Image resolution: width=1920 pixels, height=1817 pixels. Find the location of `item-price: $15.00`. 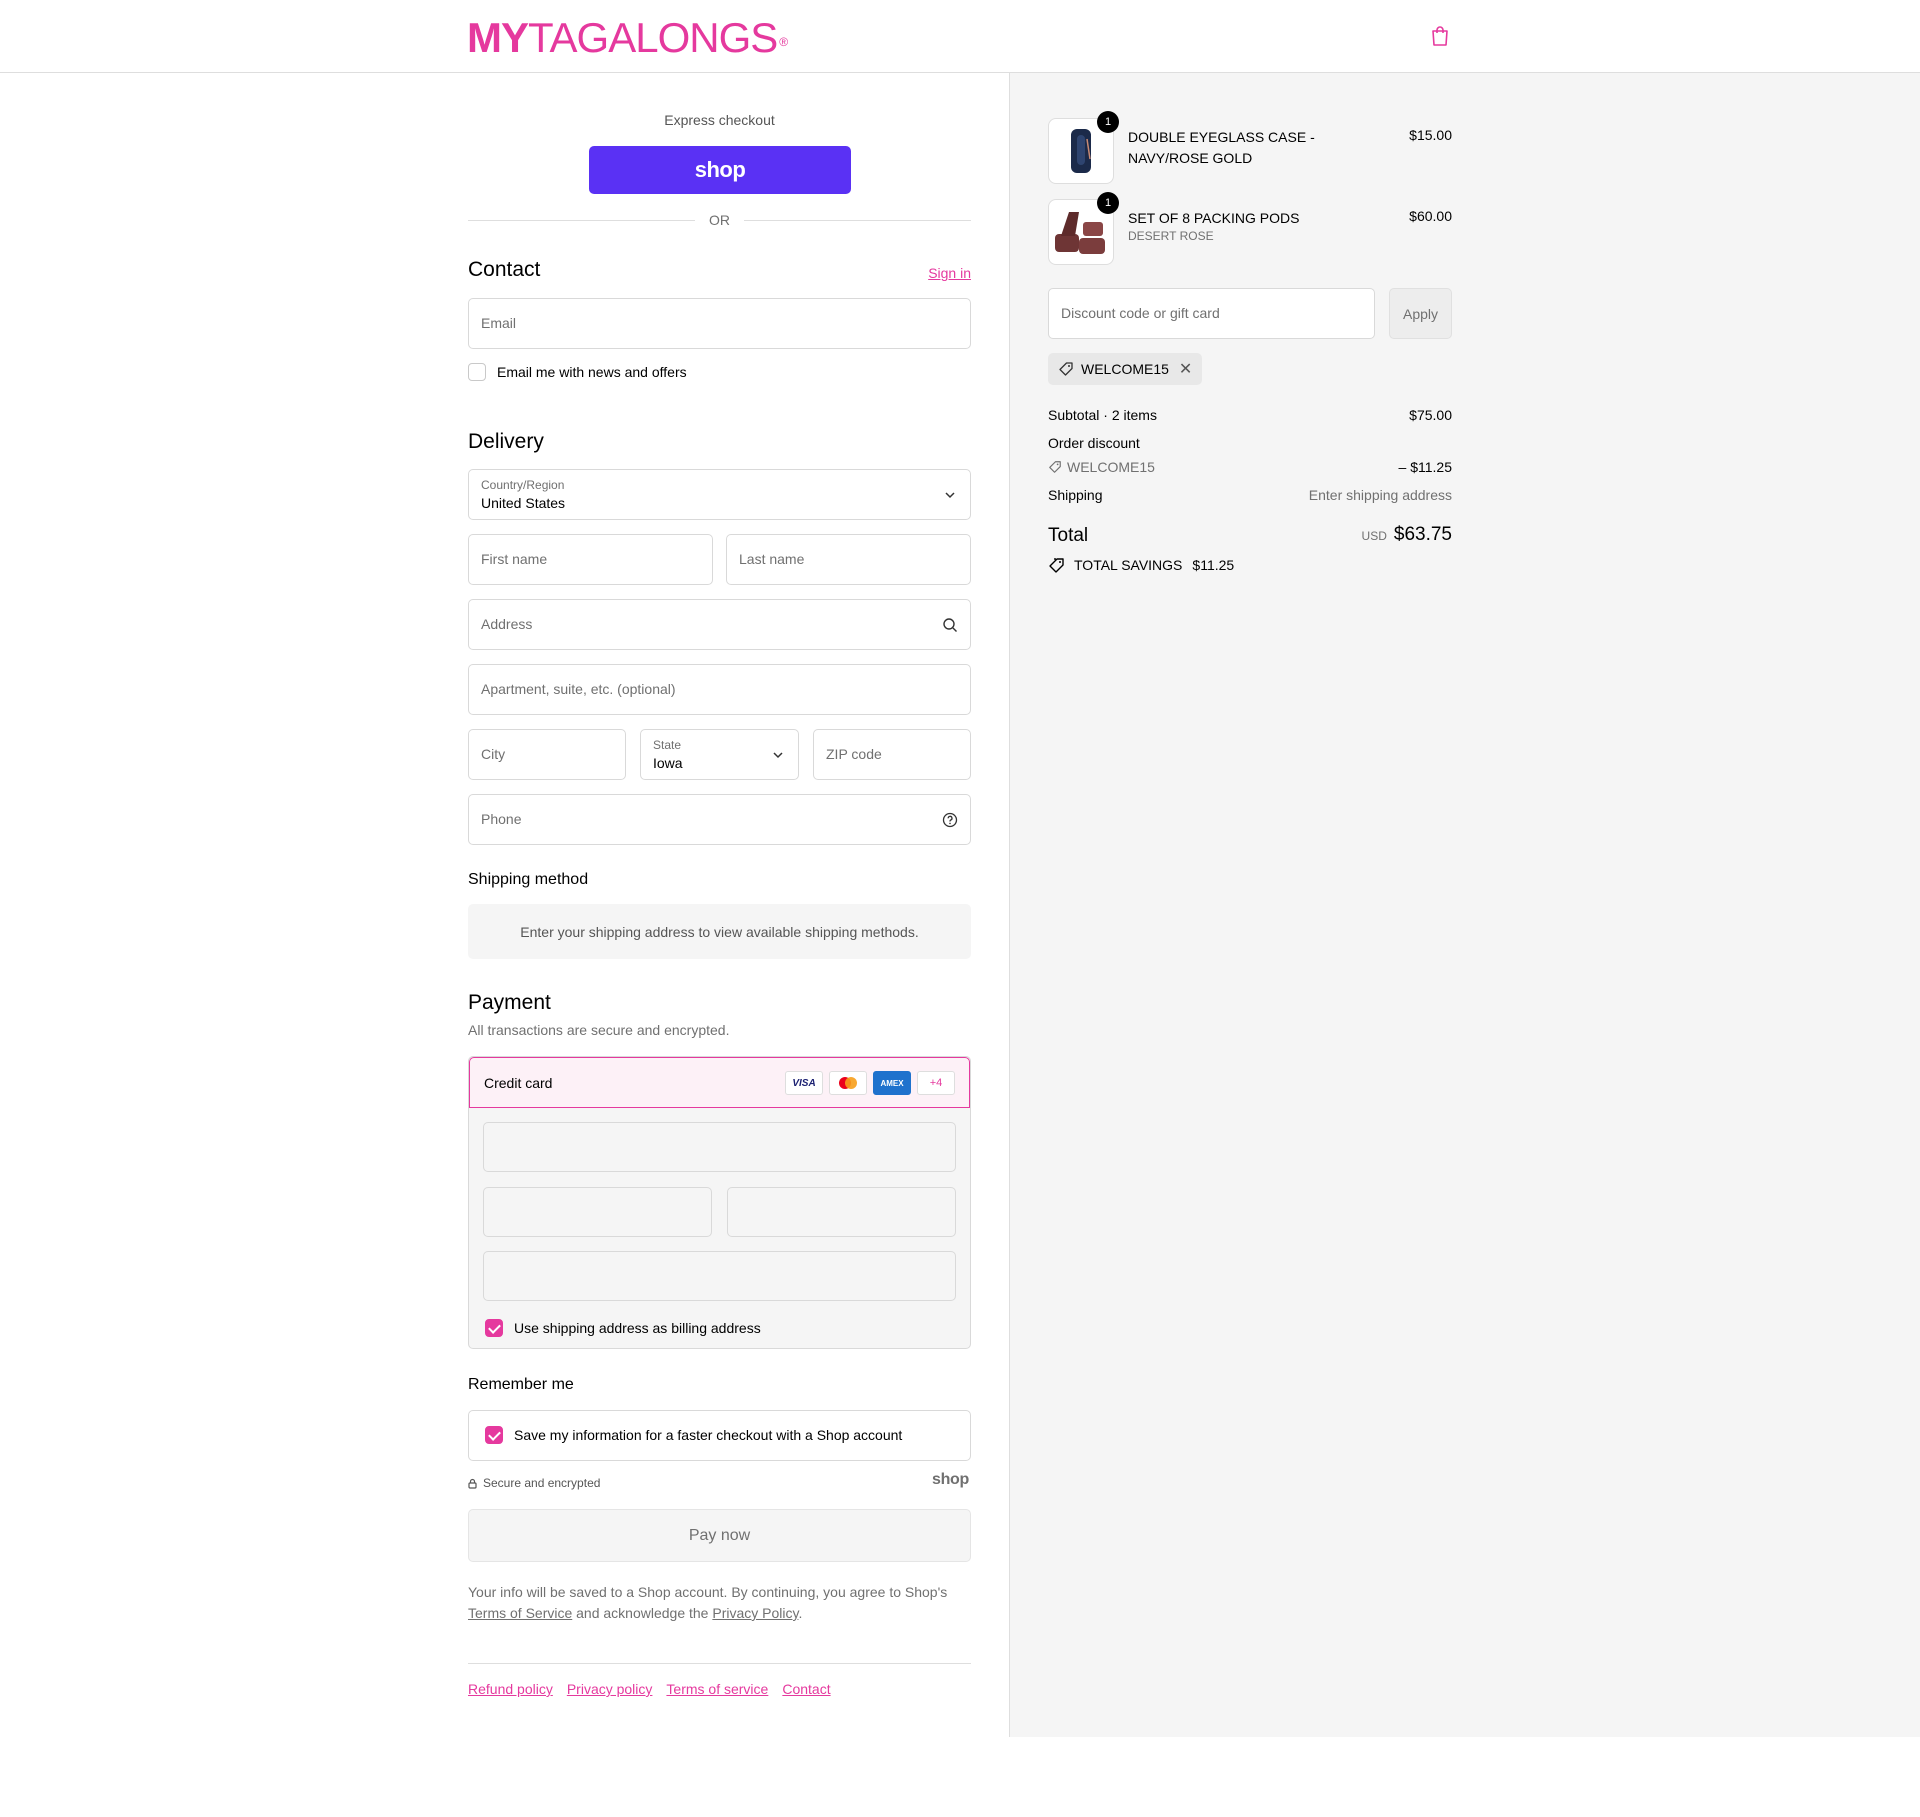

item-price: $15.00 is located at coordinates (1430, 135).